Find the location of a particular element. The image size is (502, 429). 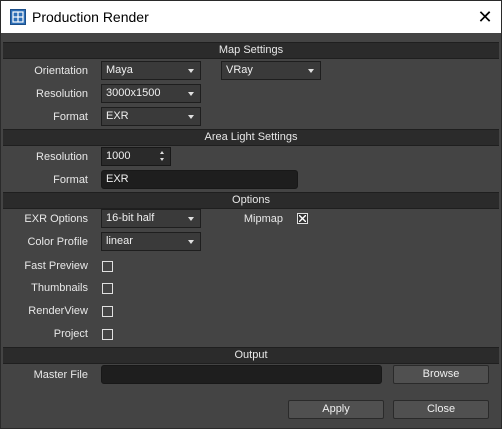

spin-up-icon is located at coordinates (162, 152).